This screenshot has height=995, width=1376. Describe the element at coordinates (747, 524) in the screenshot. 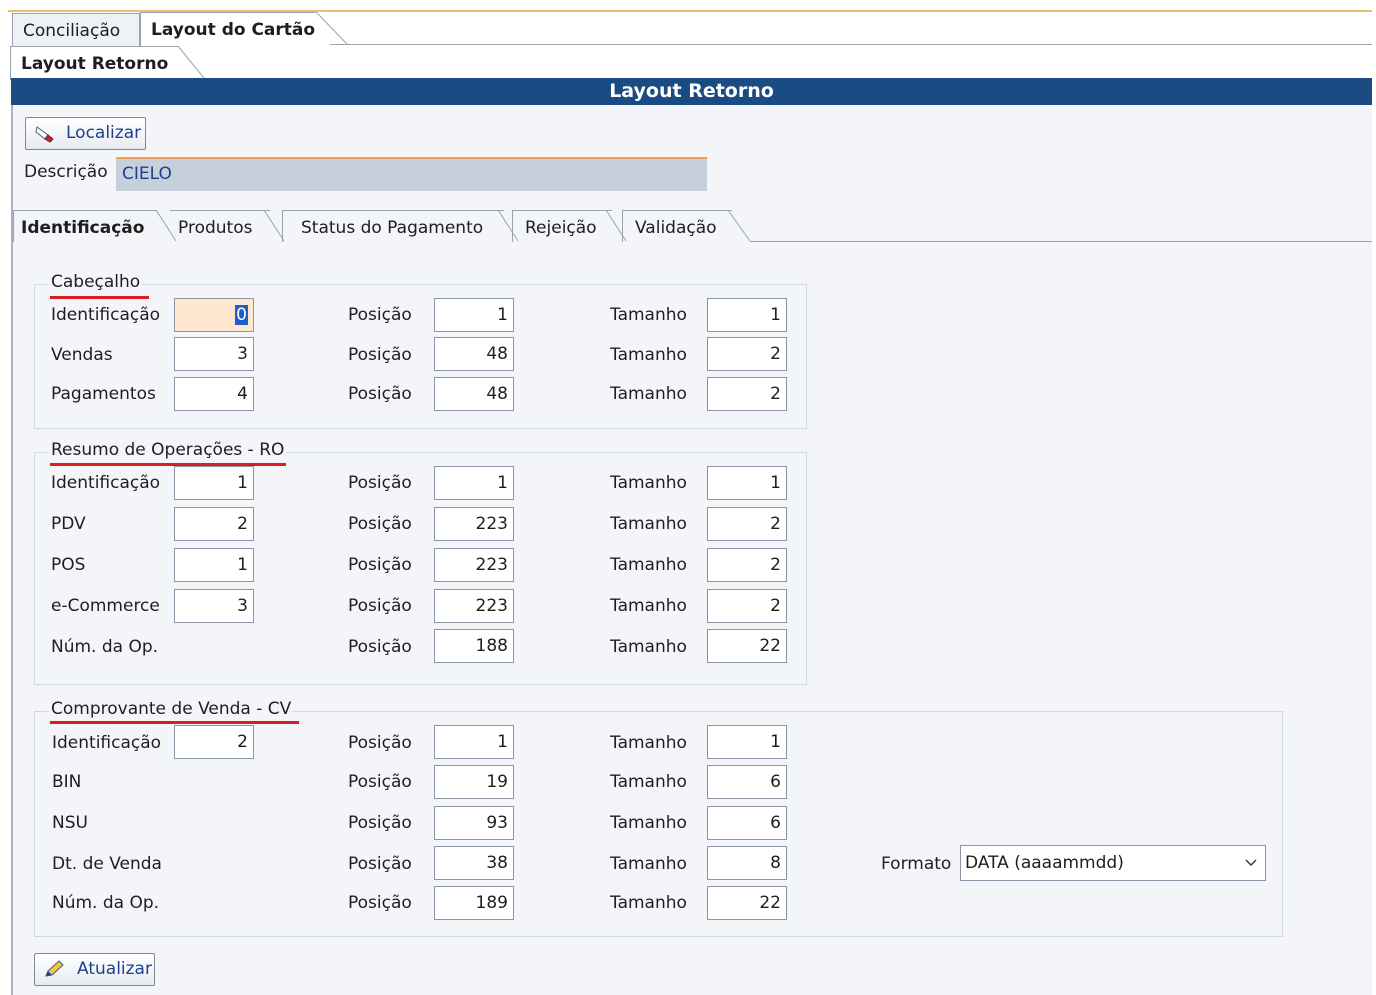

I see `ro-pdv-tamanho-input: 2` at that location.